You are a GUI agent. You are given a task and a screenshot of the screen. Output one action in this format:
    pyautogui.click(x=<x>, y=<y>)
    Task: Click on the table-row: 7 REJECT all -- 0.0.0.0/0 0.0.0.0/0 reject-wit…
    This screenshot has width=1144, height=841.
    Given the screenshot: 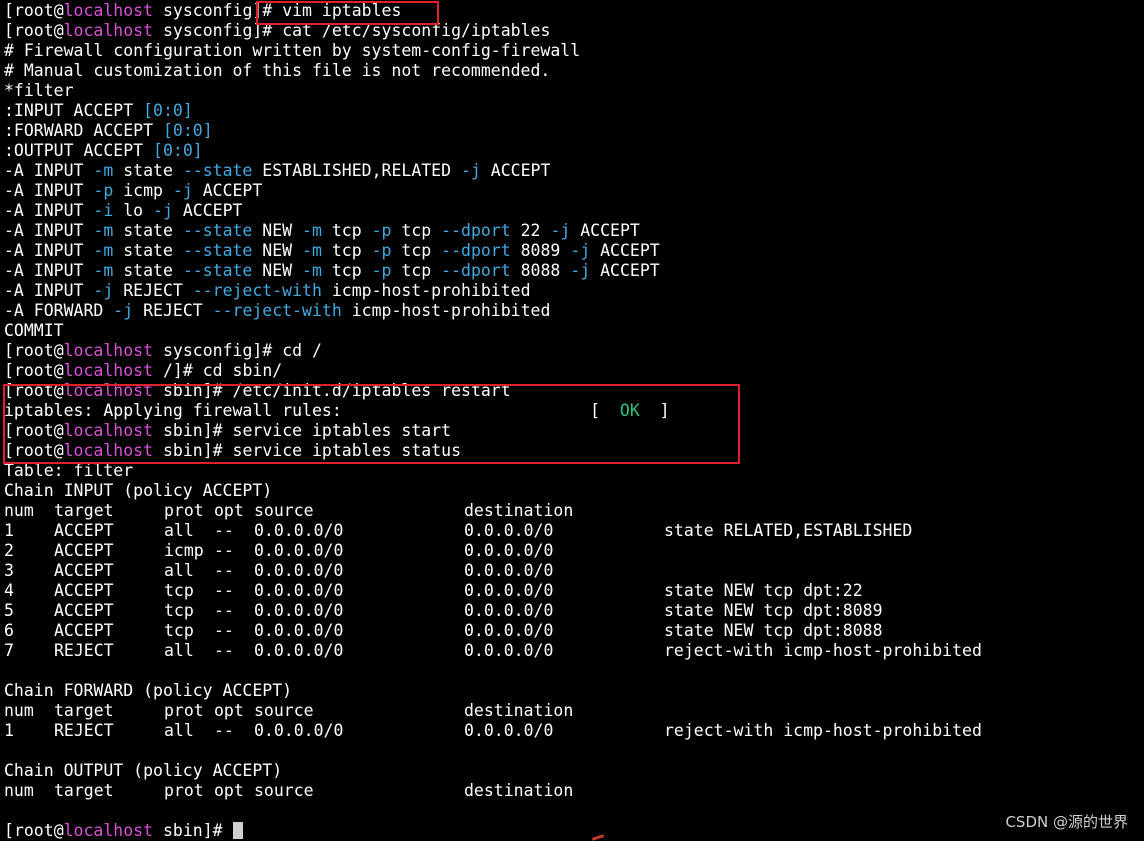 What is the action you would take?
    pyautogui.click(x=574, y=651)
    